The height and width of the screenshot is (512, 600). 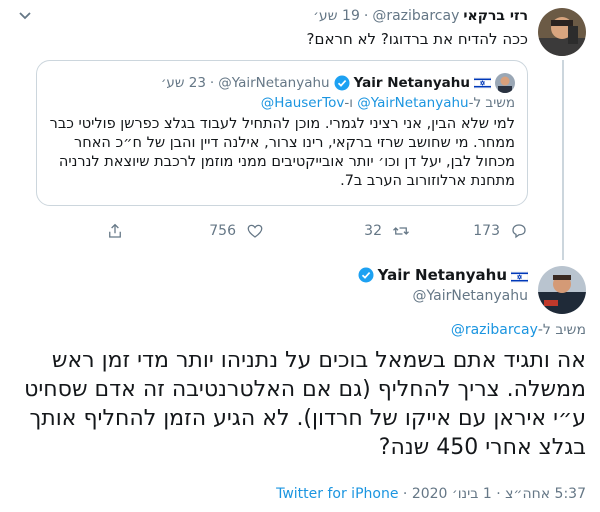 What do you see at coordinates (255, 231) in the screenshot?
I see `like-icon` at bounding box center [255, 231].